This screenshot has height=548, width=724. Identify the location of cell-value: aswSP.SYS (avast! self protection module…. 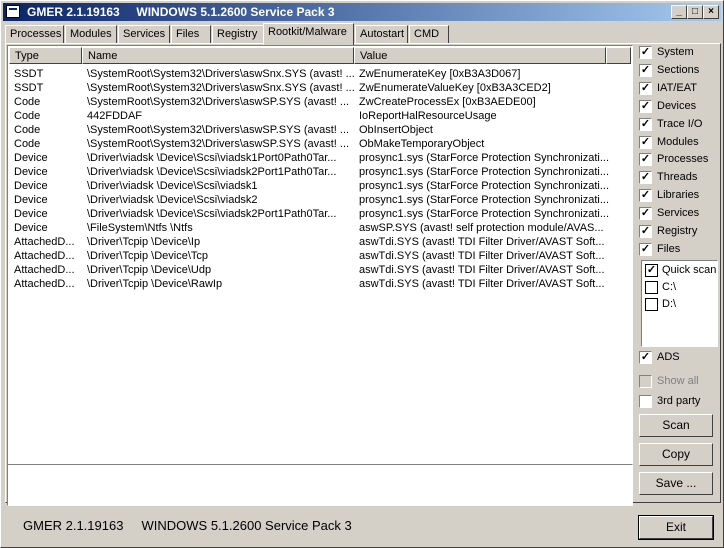
(481, 228).